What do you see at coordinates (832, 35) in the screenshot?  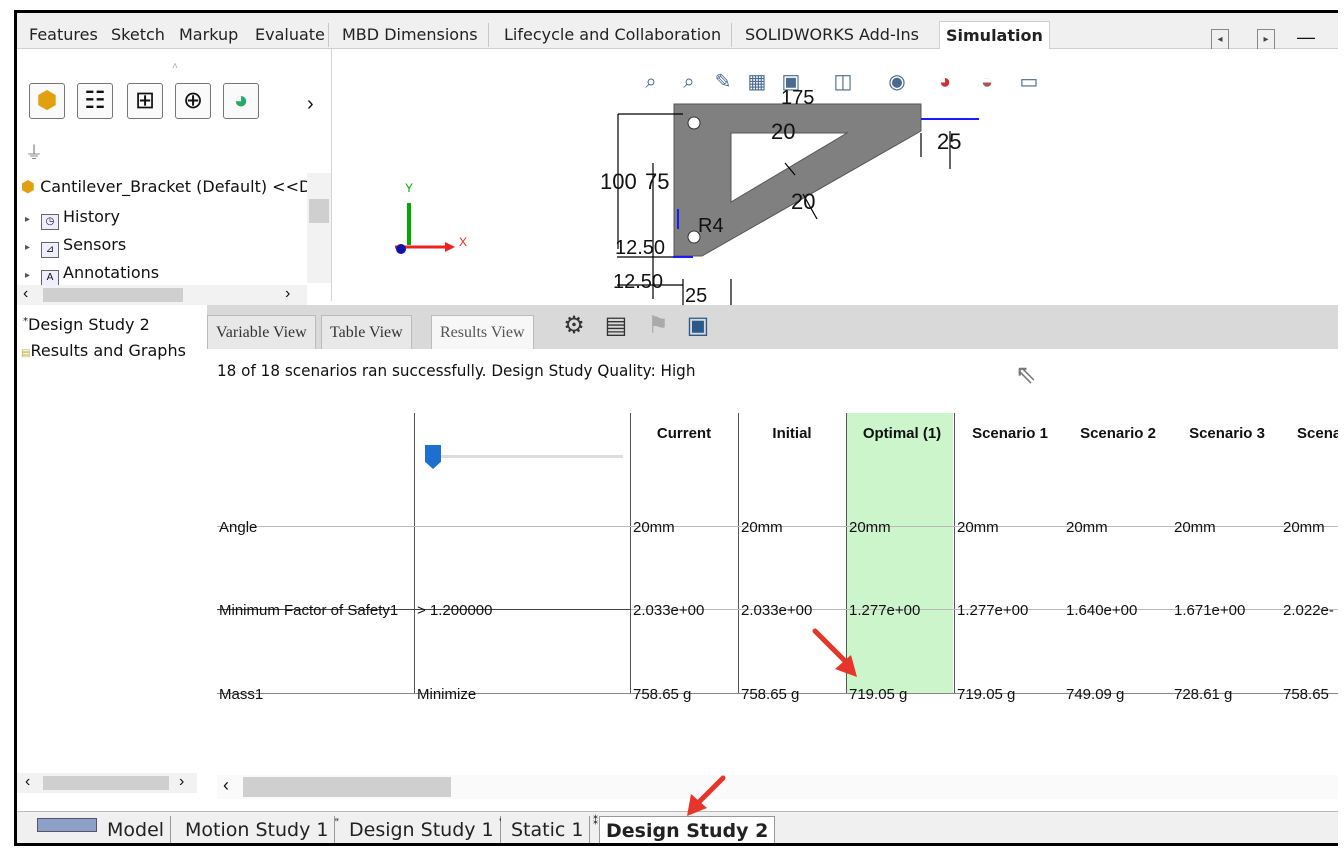 I see `tab-solidworks-add-ins: SOLIDWORKS Add-Ins` at bounding box center [832, 35].